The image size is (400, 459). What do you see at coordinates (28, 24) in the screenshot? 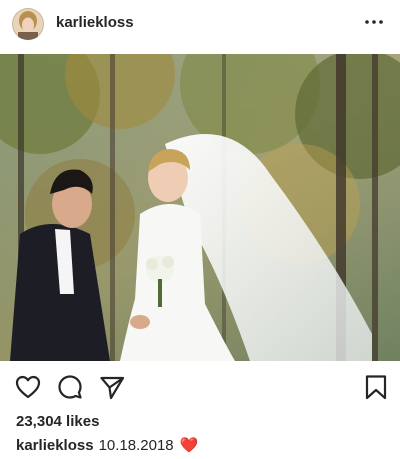
I see `avatar` at bounding box center [28, 24].